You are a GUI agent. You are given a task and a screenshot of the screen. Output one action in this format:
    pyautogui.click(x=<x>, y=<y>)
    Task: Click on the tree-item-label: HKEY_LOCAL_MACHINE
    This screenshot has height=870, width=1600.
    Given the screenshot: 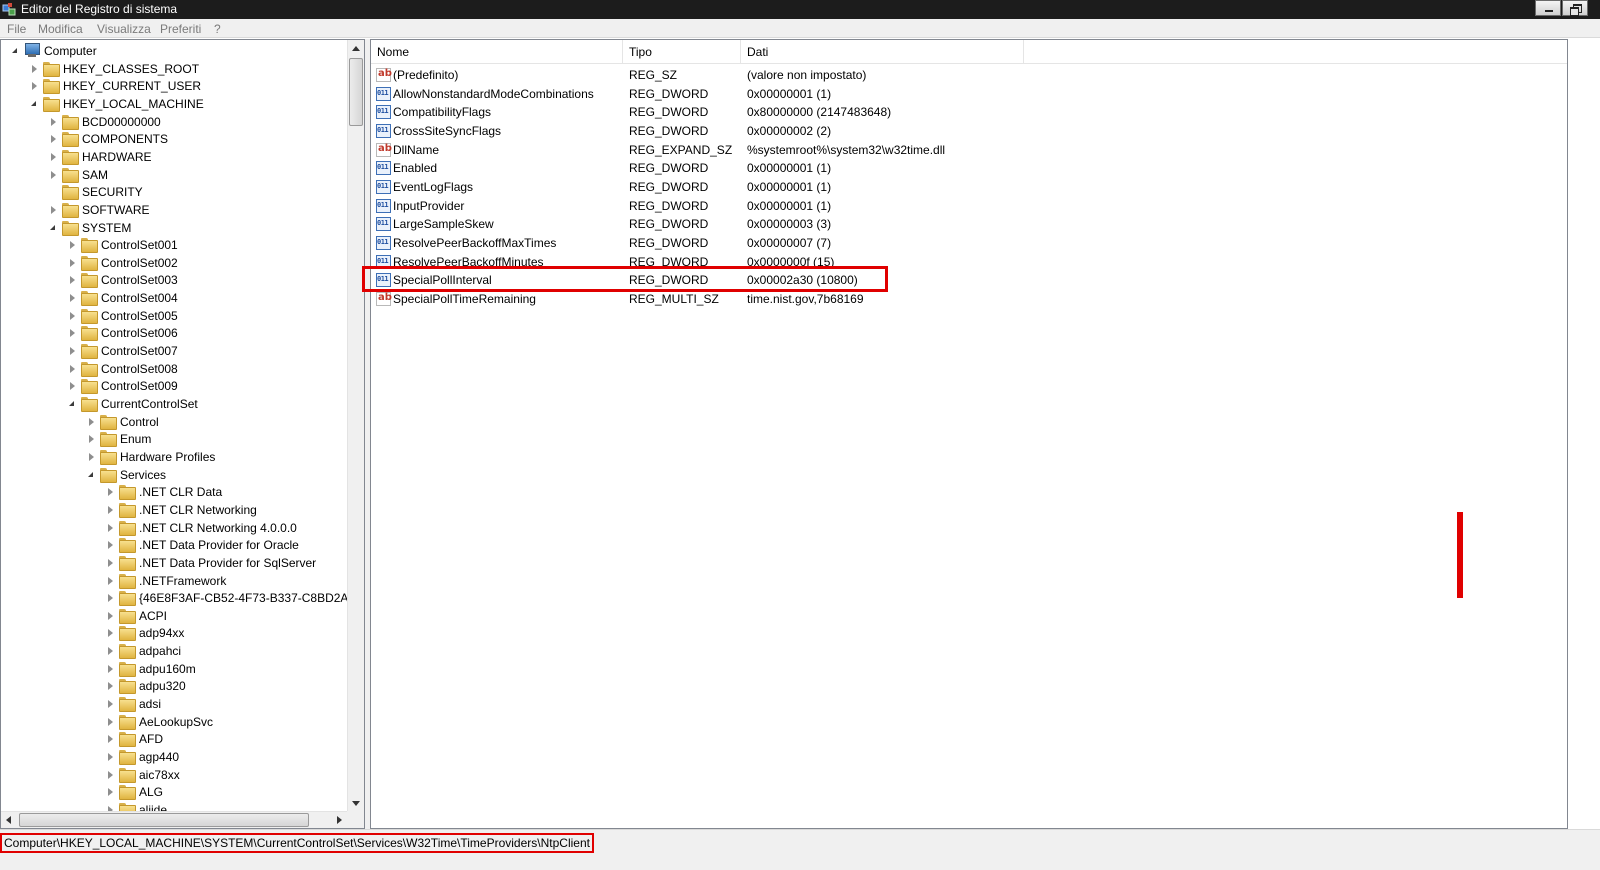 What is the action you would take?
    pyautogui.click(x=133, y=103)
    